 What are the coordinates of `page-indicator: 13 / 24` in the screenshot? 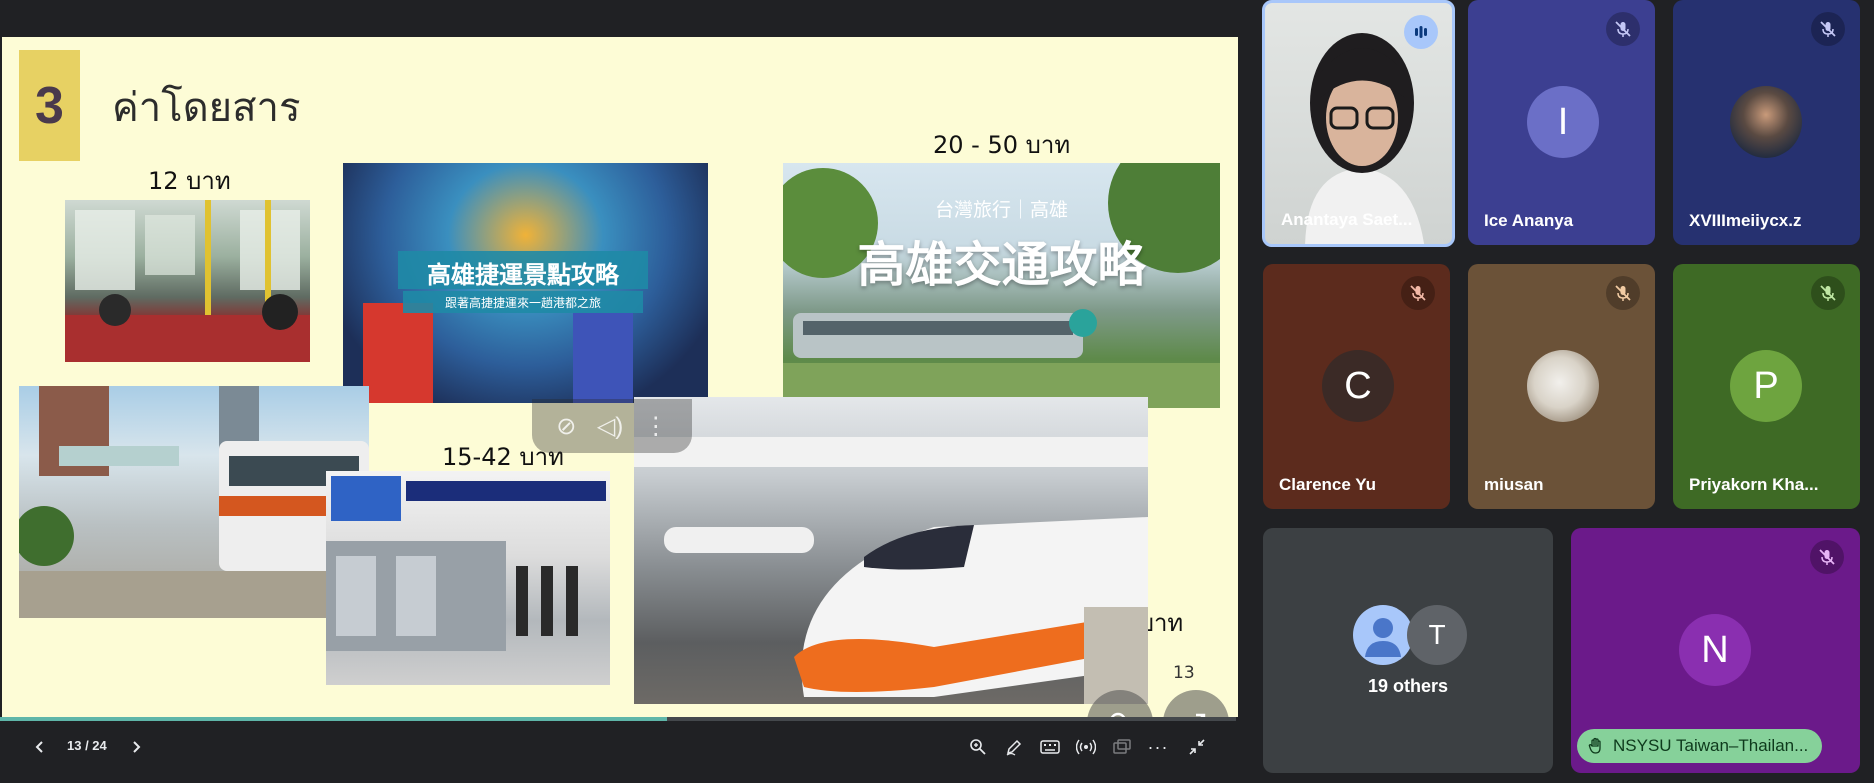 It's located at (87, 745).